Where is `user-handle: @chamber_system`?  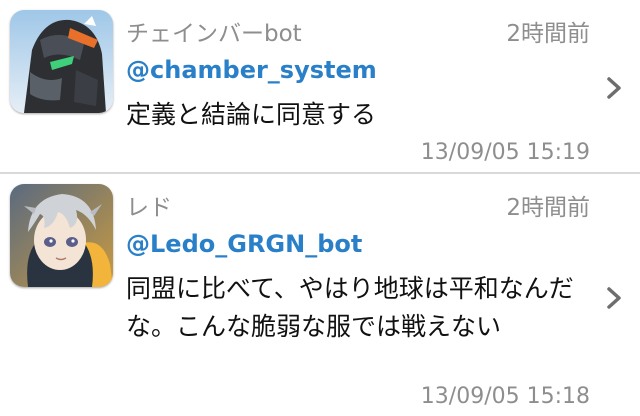
user-handle: @chamber_system is located at coordinates (251, 70).